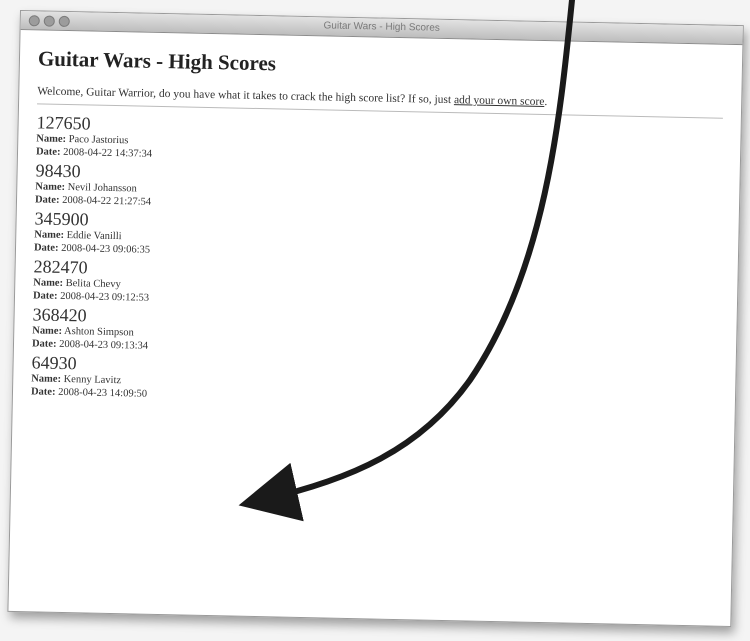  Describe the element at coordinates (98, 332) in the screenshot. I see `score-name: Ashton Simpson` at that location.